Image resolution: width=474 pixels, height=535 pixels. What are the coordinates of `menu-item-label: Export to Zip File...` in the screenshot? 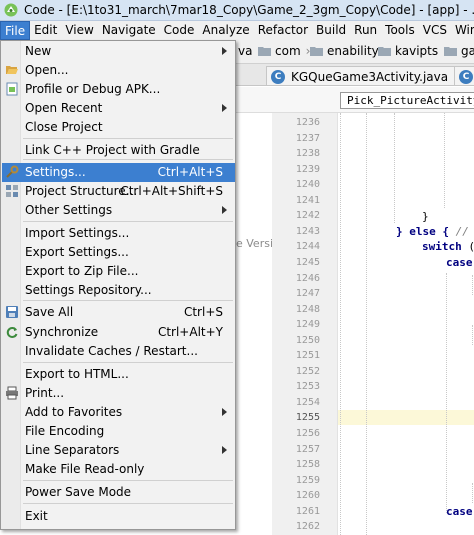 It's located at (82, 271).